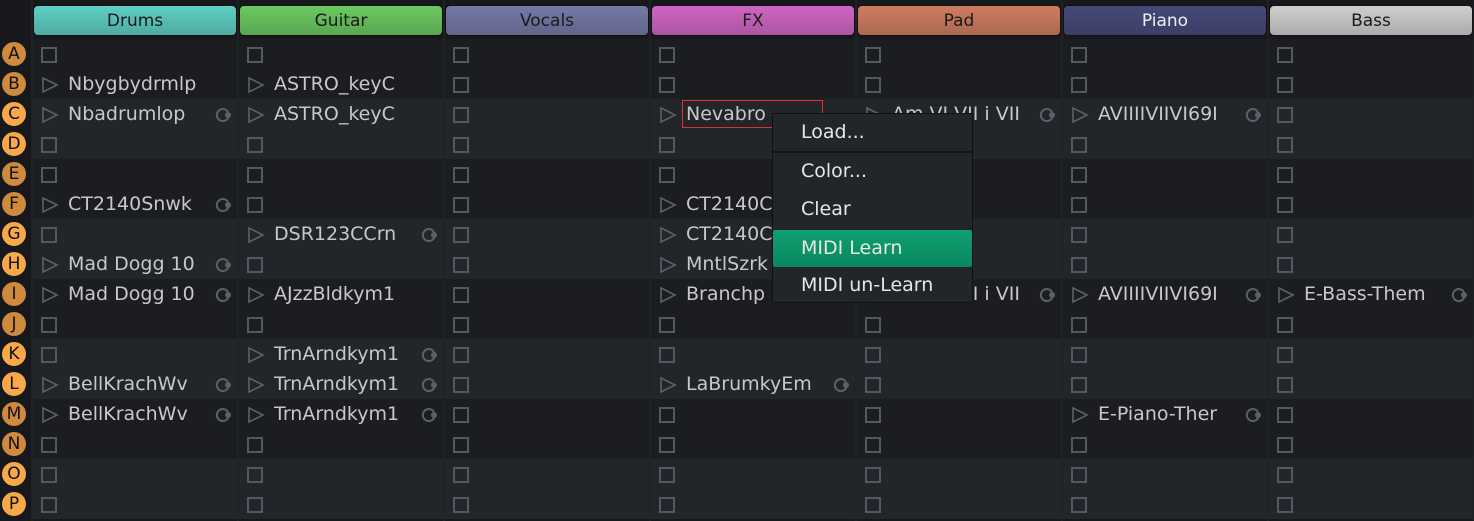  Describe the element at coordinates (872, 285) in the screenshot. I see `menu-item-midi-unlearn: MIDI un-Learn` at that location.